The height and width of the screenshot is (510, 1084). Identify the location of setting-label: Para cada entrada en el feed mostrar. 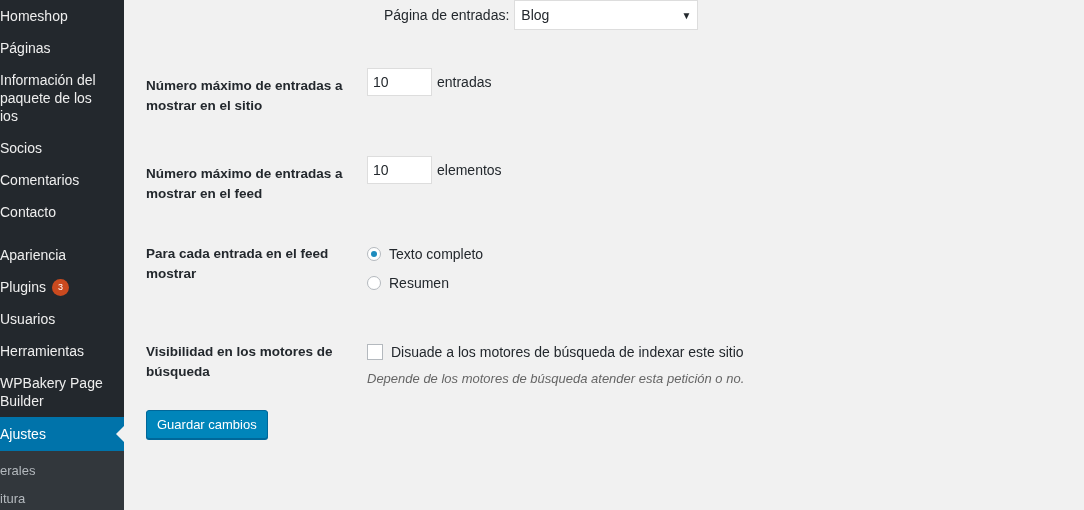
(238, 264).